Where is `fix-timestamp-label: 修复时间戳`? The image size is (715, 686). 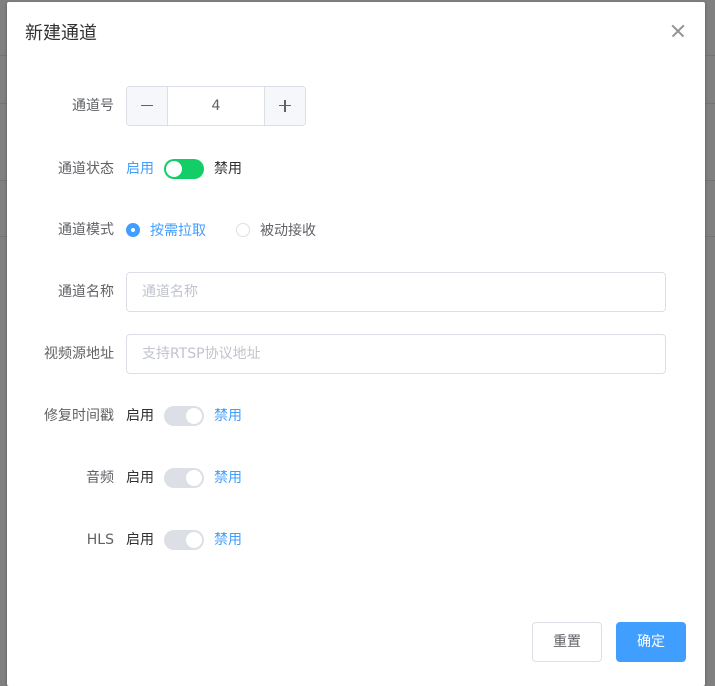
fix-timestamp-label: 修复时间戳 is located at coordinates (79, 416).